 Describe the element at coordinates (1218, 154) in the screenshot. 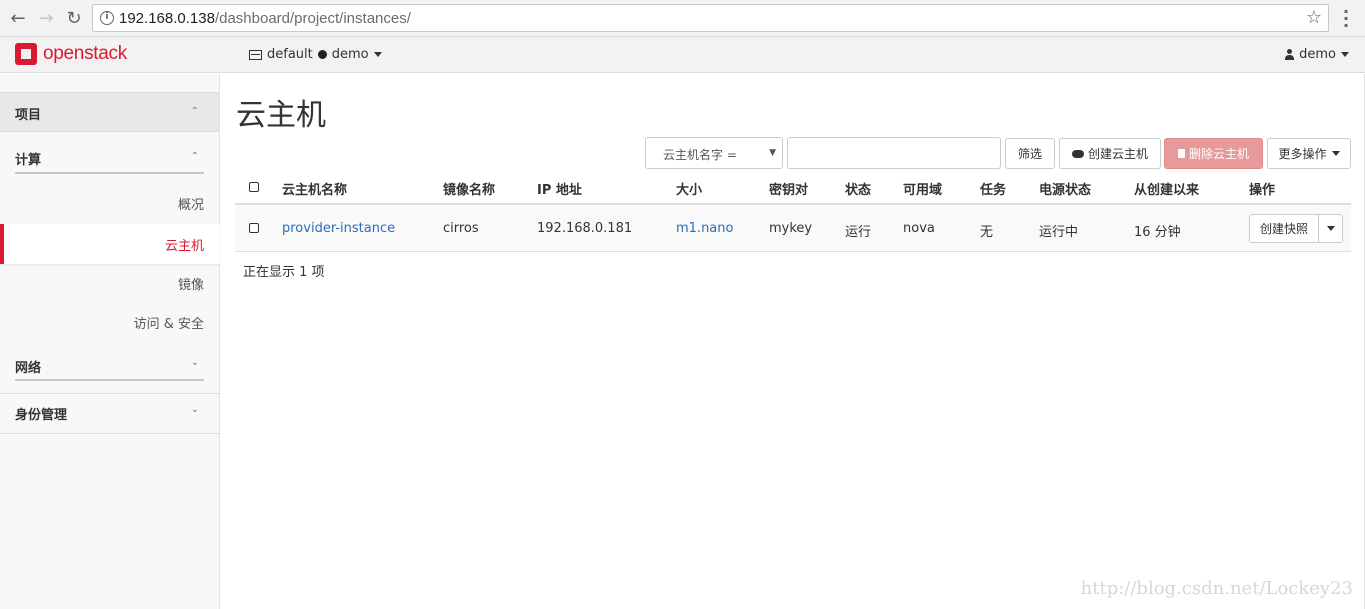

I see `delete-instance-label: 删除云主机` at that location.